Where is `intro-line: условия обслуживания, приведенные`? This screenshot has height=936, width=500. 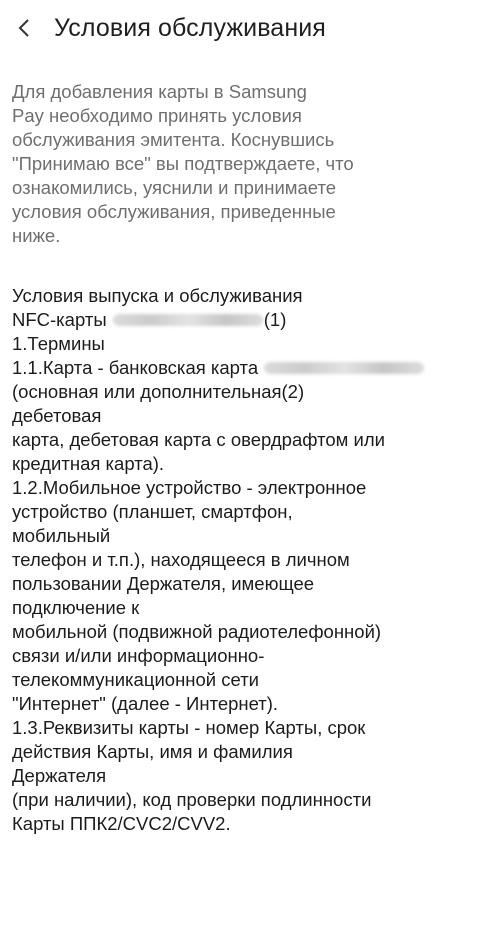
intro-line: условия обслуживания, приведенные is located at coordinates (174, 211).